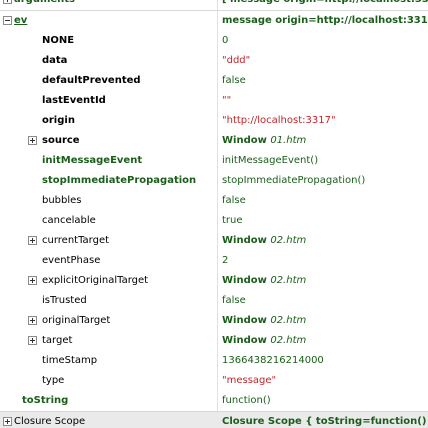 The image size is (428, 428). Describe the element at coordinates (7, 20) in the screenshot. I see `collapse-toggle-icon` at that location.